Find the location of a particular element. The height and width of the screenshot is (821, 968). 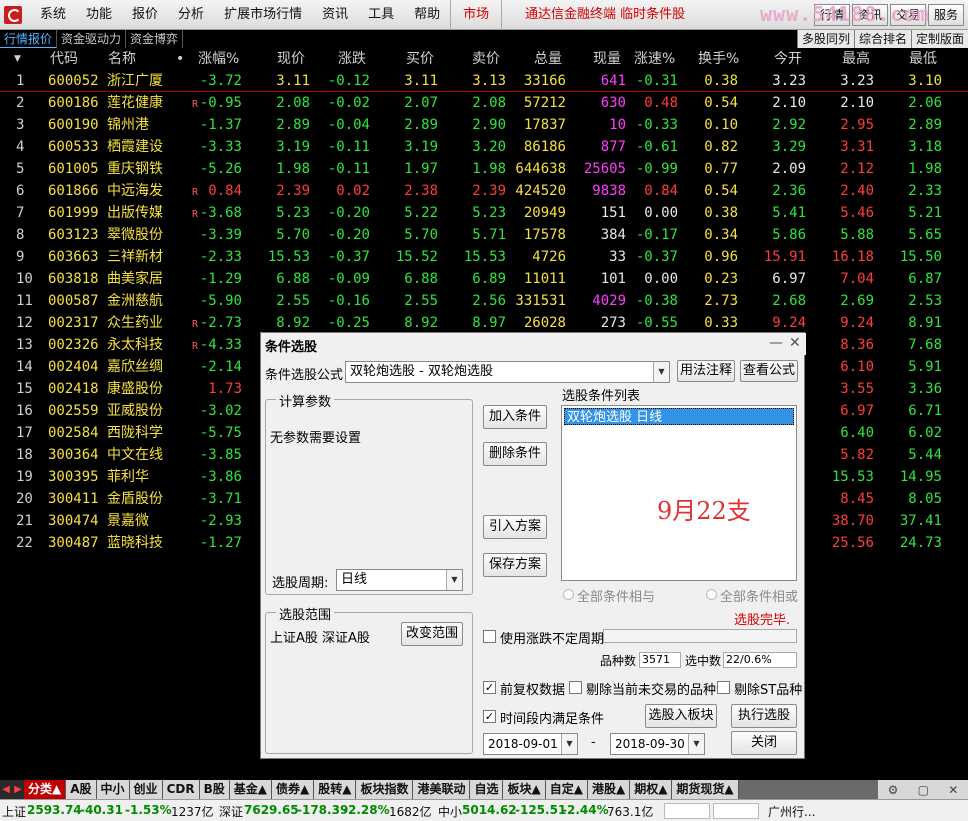

tab-quote-list: 行情报价 is located at coordinates (29, 39).